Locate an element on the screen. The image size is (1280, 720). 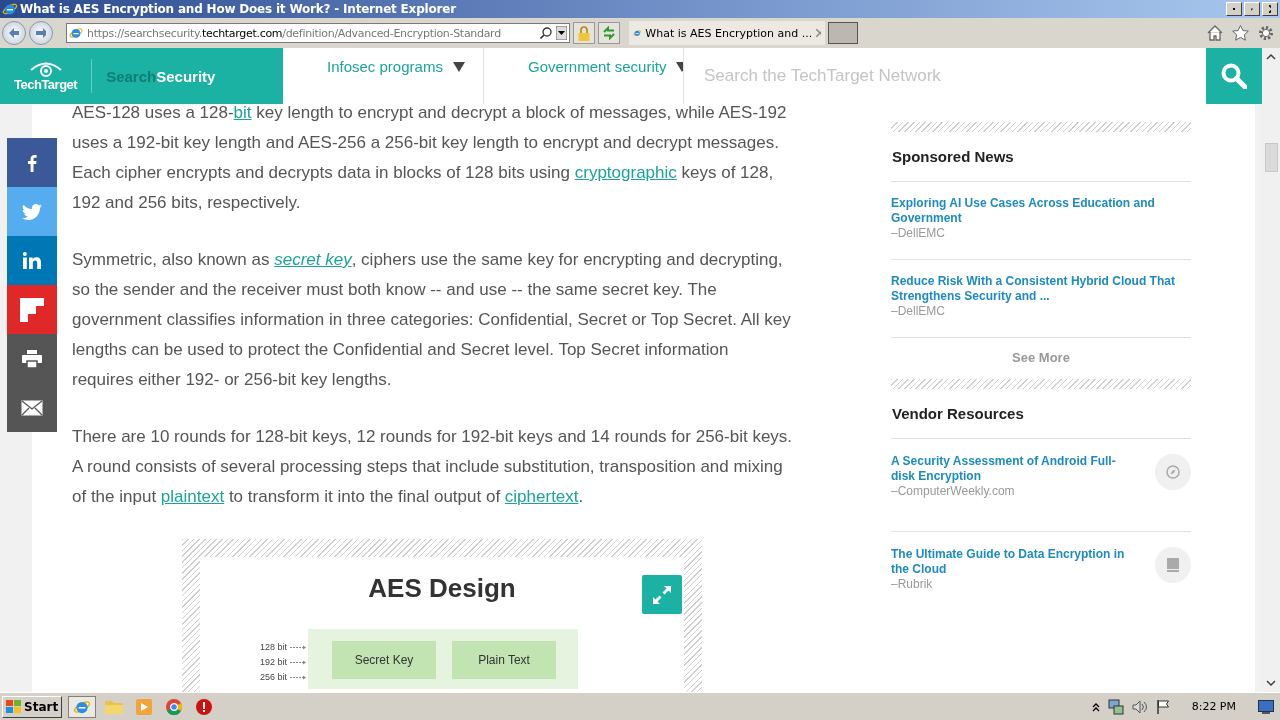
page-icon is located at coordinates (76, 33).